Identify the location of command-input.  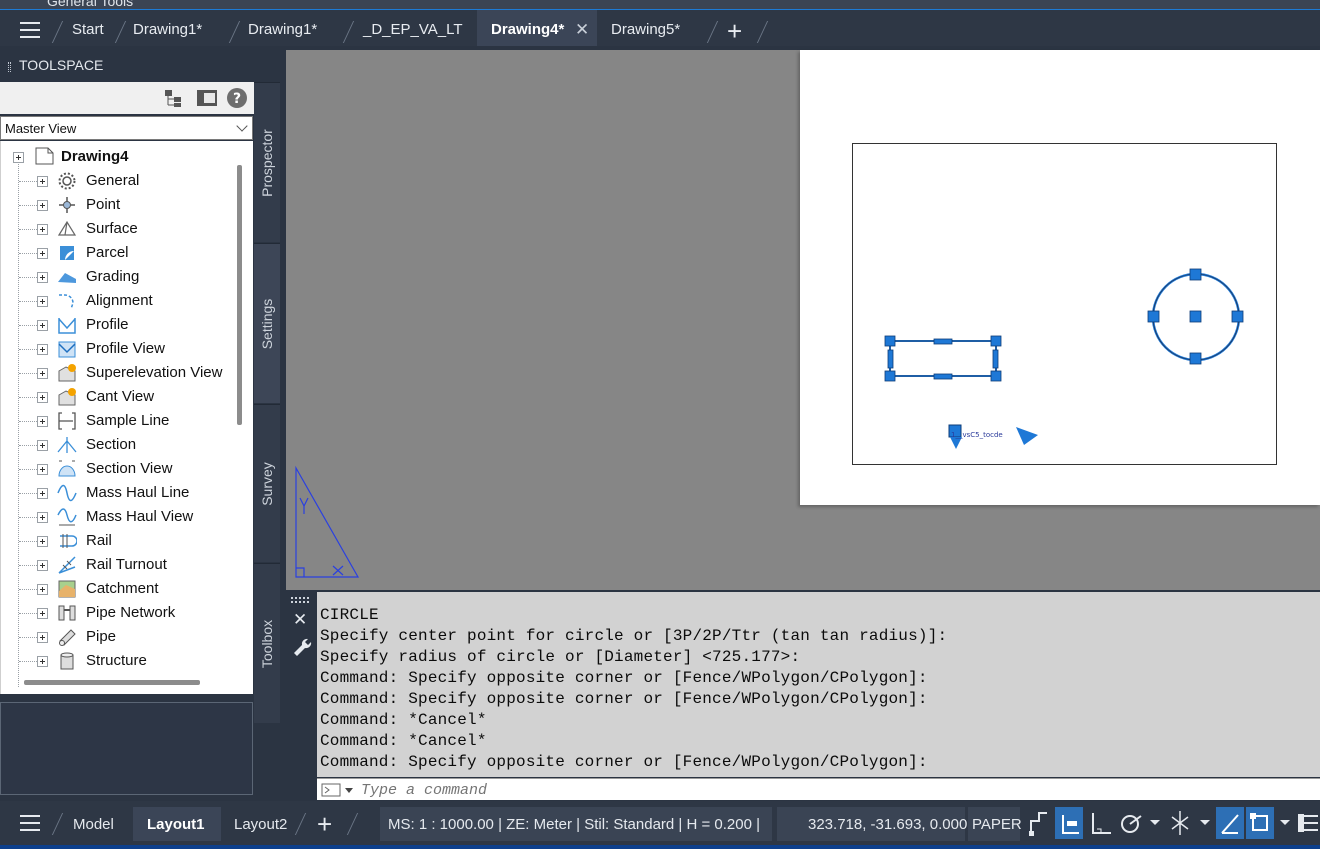
(836, 790).